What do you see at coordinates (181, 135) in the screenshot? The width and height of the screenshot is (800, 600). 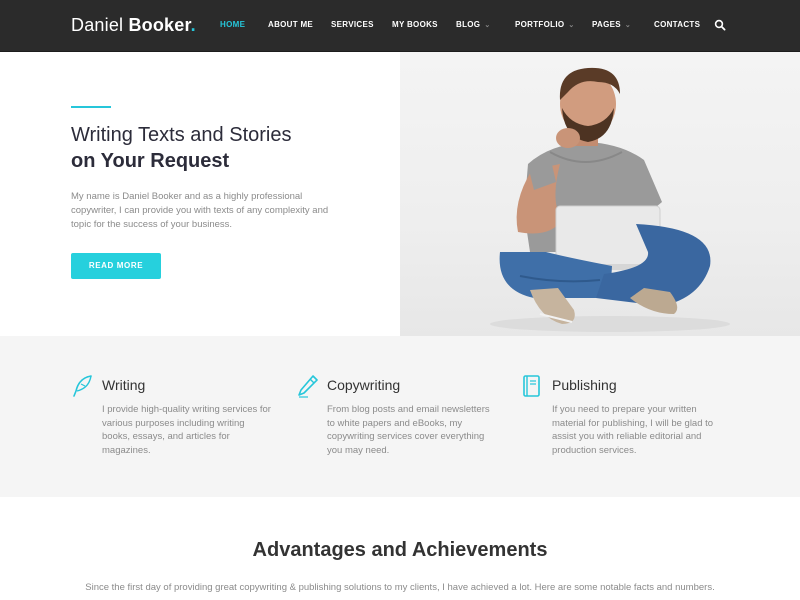 I see `hero-title-line1: Writing Texts and Stories` at bounding box center [181, 135].